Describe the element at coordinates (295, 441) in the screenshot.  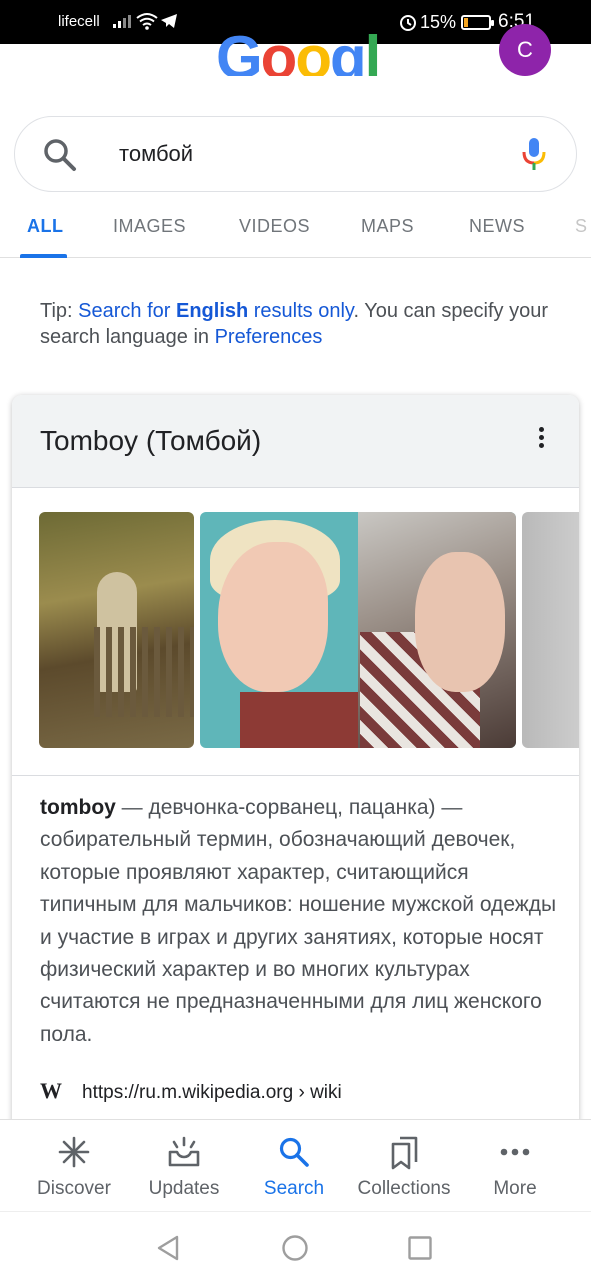
I see `card-header: Tomboy (Томбой)` at that location.